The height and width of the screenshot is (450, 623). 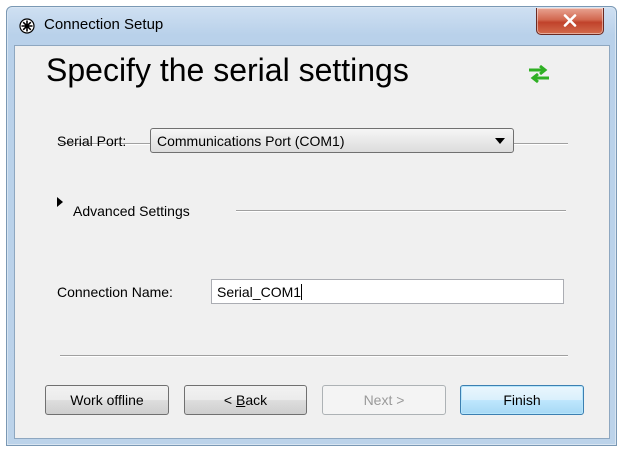 I want to click on next-button: Next >, so click(x=384, y=400).